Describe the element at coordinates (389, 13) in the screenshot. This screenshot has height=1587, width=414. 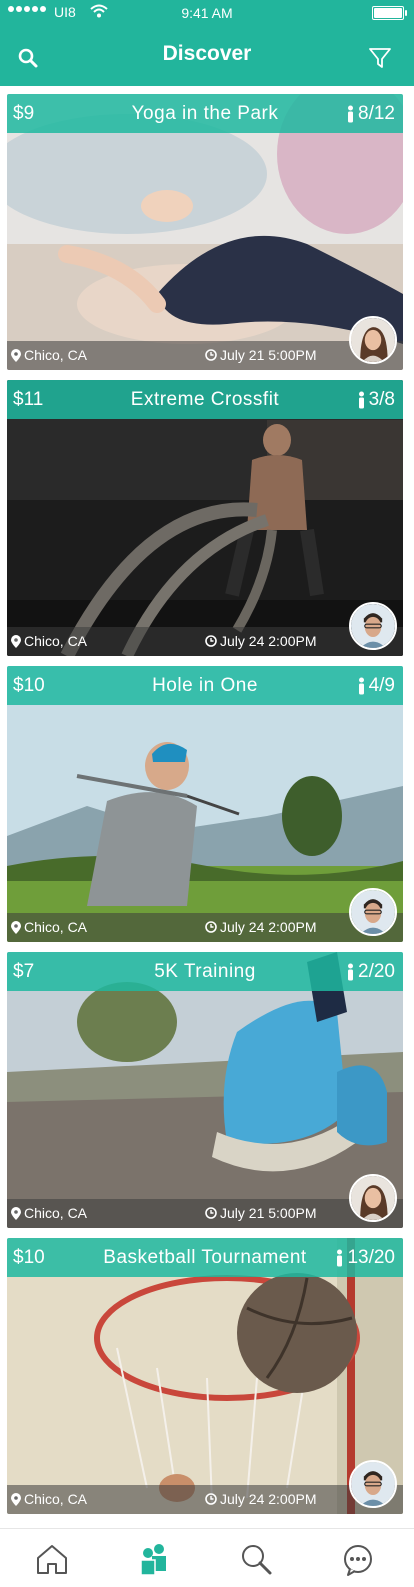
I see `battery-icon` at that location.